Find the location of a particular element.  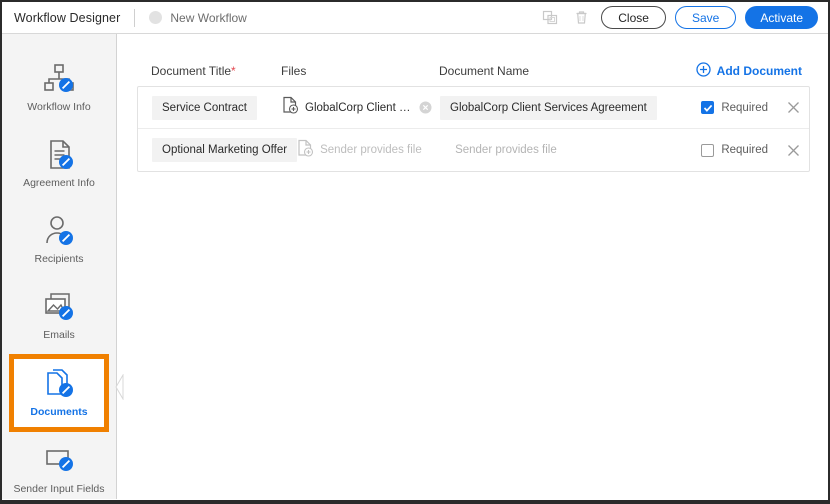

sidebar-item-documents: Documents is located at coordinates (59, 393).